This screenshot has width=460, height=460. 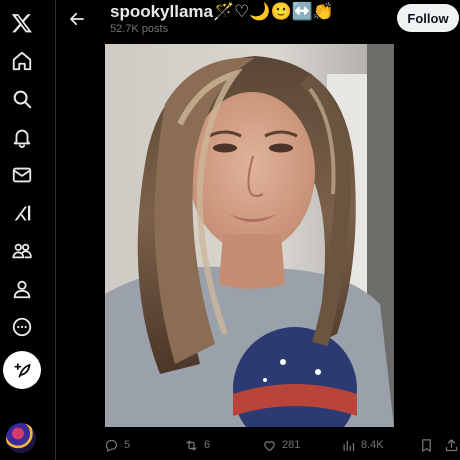 I want to click on search-icon, so click(x=22, y=99).